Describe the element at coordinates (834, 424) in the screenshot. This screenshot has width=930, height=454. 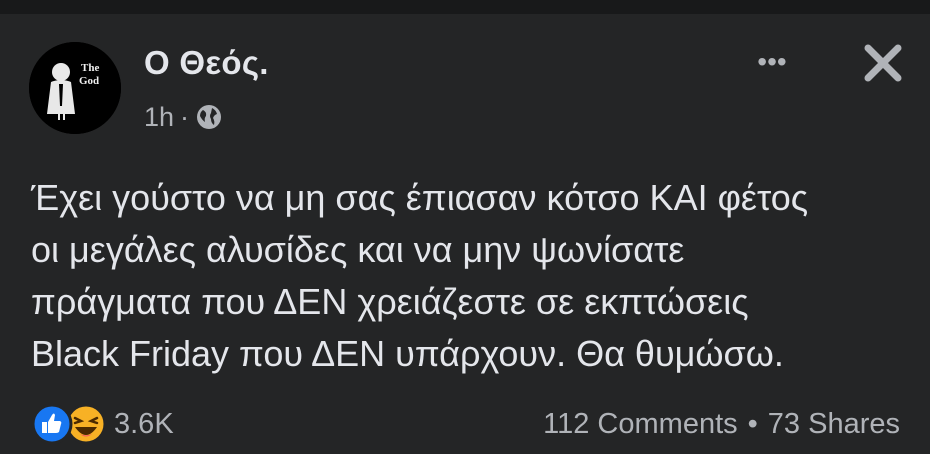
I see `shares-count-link: 73 Shares` at that location.